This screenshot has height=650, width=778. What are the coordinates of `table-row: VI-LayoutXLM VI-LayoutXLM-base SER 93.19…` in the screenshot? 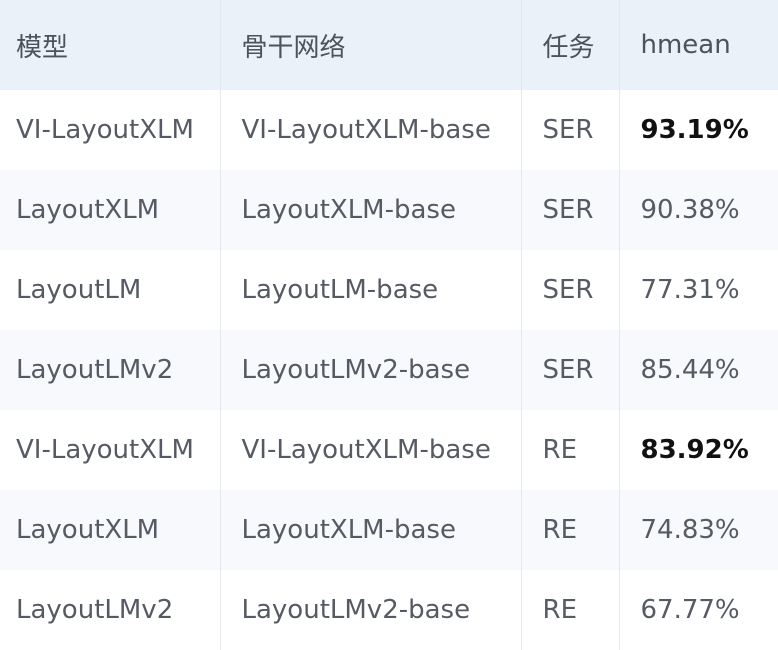 It's located at (389, 130).